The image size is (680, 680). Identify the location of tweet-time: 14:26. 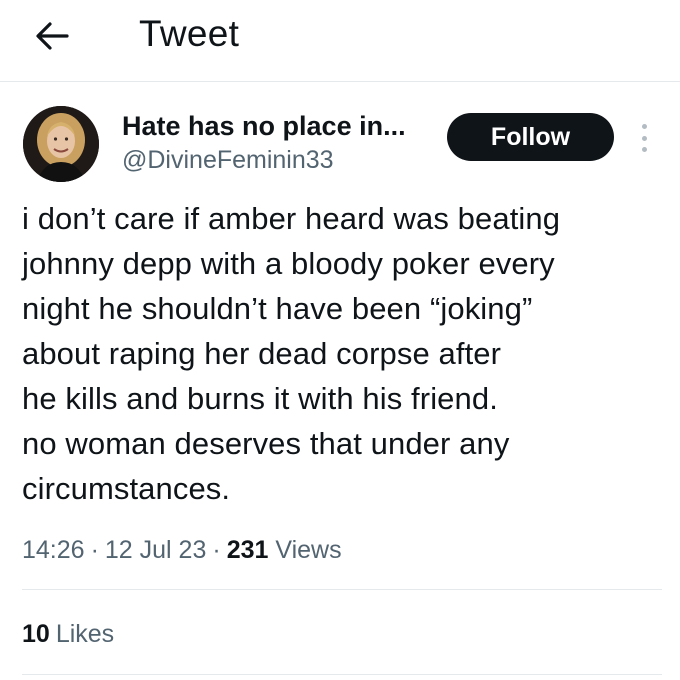
(53, 550).